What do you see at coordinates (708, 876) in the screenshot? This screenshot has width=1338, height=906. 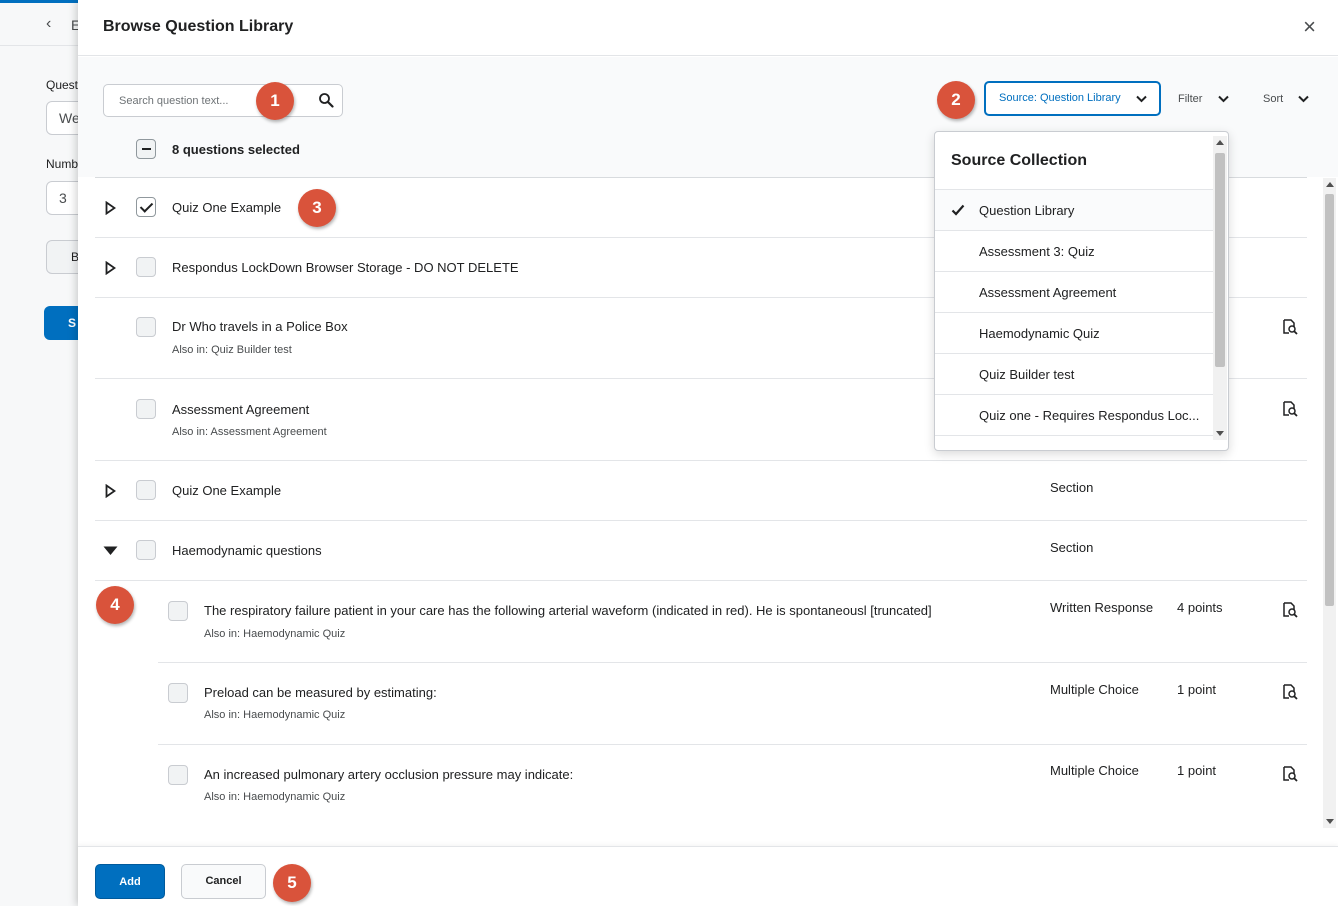 I see `dialog-footer: Add Cancel` at bounding box center [708, 876].